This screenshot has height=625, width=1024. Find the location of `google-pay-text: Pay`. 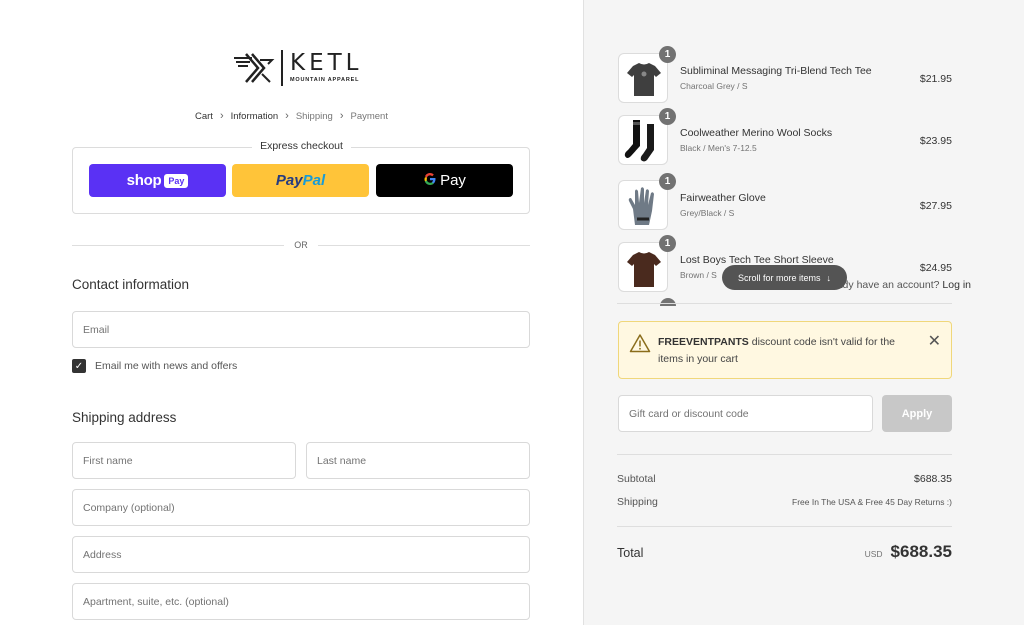

google-pay-text: Pay is located at coordinates (453, 180).